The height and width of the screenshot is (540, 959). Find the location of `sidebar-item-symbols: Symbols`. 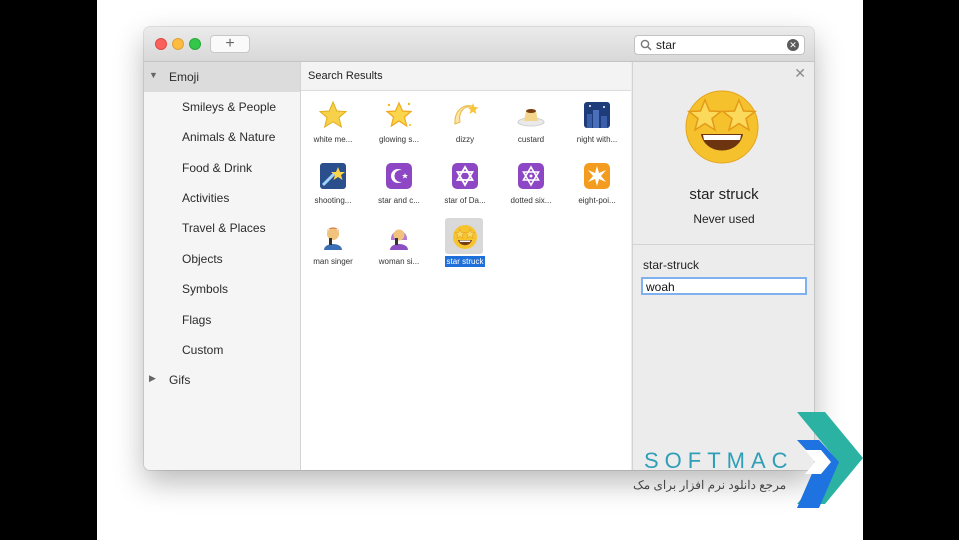

sidebar-item-symbols: Symbols is located at coordinates (222, 289).